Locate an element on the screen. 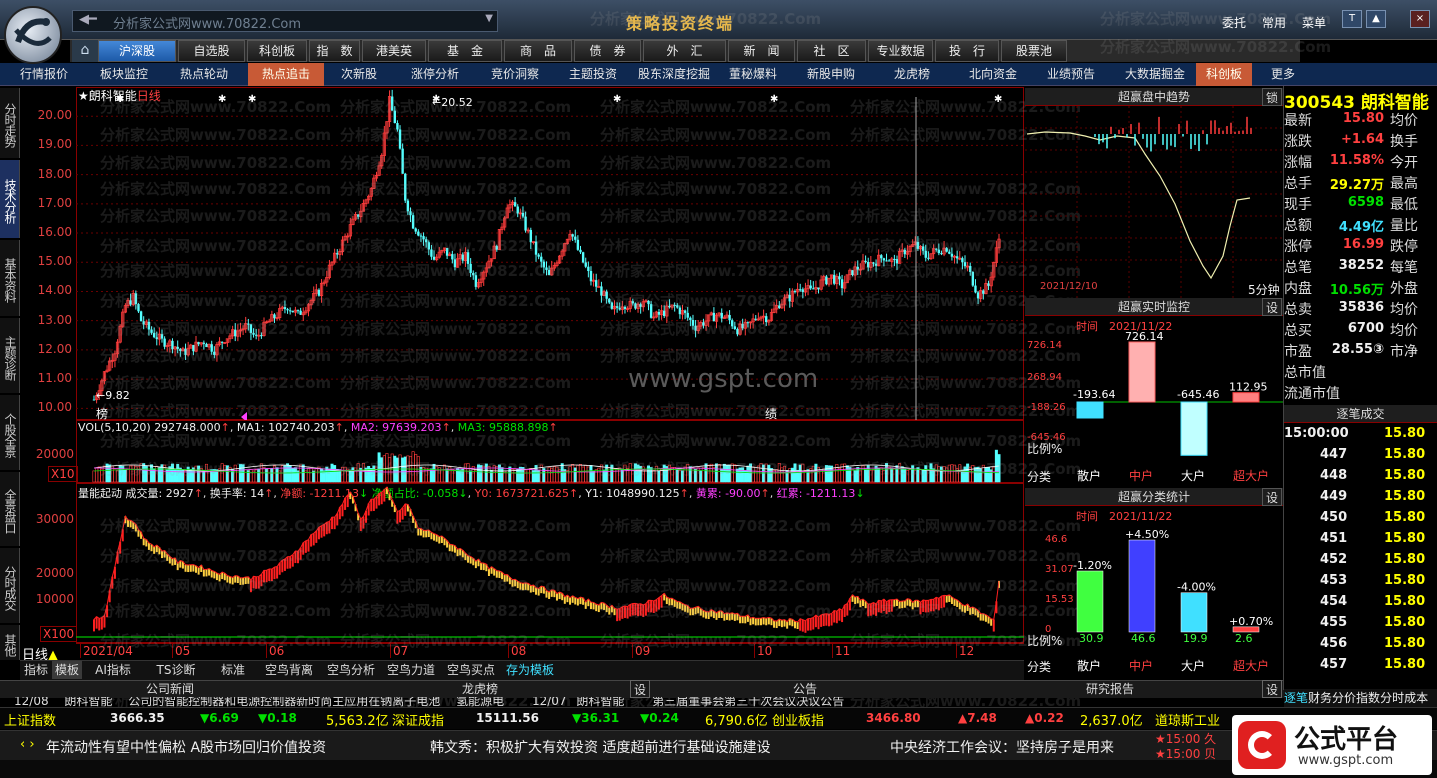 This screenshot has width=1437, height=778. menu-item-9: 新 闻 is located at coordinates (761, 51).